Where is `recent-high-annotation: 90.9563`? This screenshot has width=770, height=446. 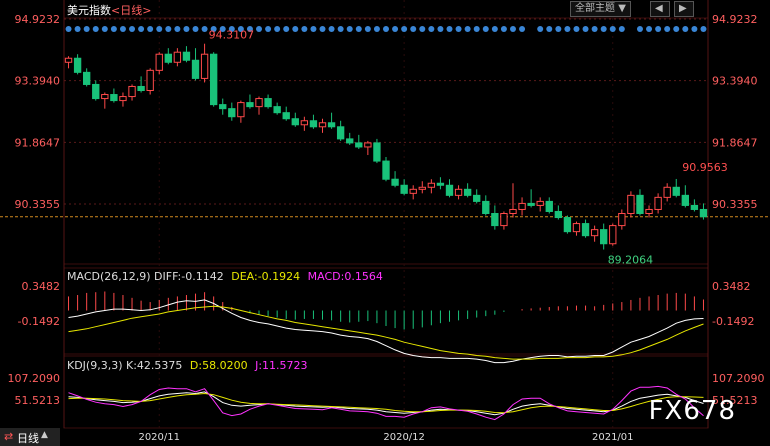
recent-high-annotation: 90.9563 is located at coordinates (705, 167).